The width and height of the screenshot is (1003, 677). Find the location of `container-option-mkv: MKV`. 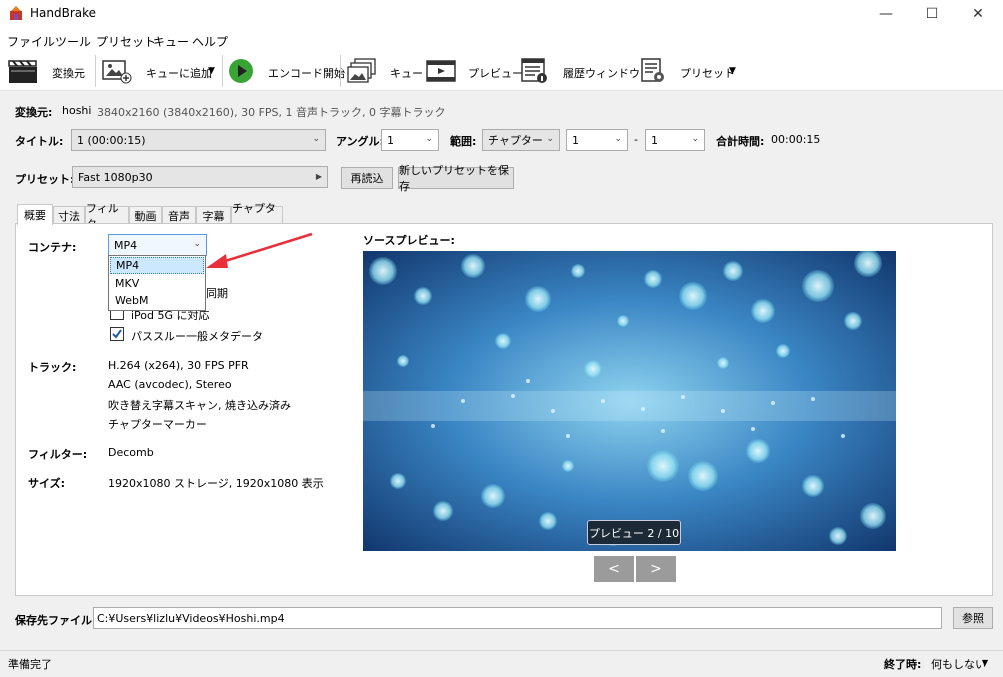

container-option-mkv: MKV is located at coordinates (157, 283).